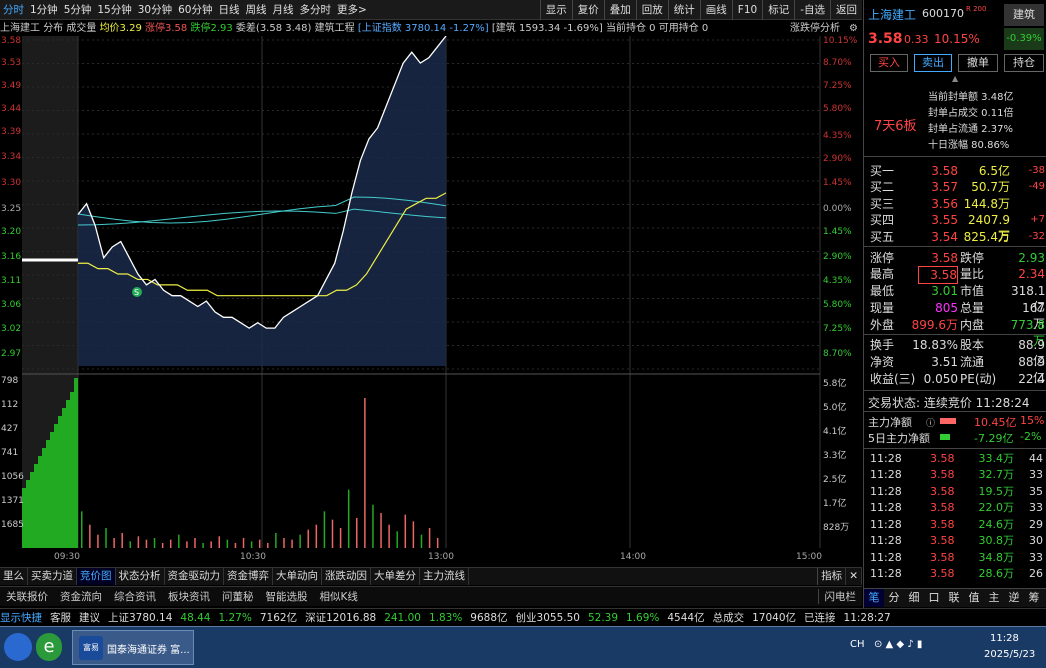  Describe the element at coordinates (889, 63) in the screenshot. I see `buy-button: 买入` at that location.